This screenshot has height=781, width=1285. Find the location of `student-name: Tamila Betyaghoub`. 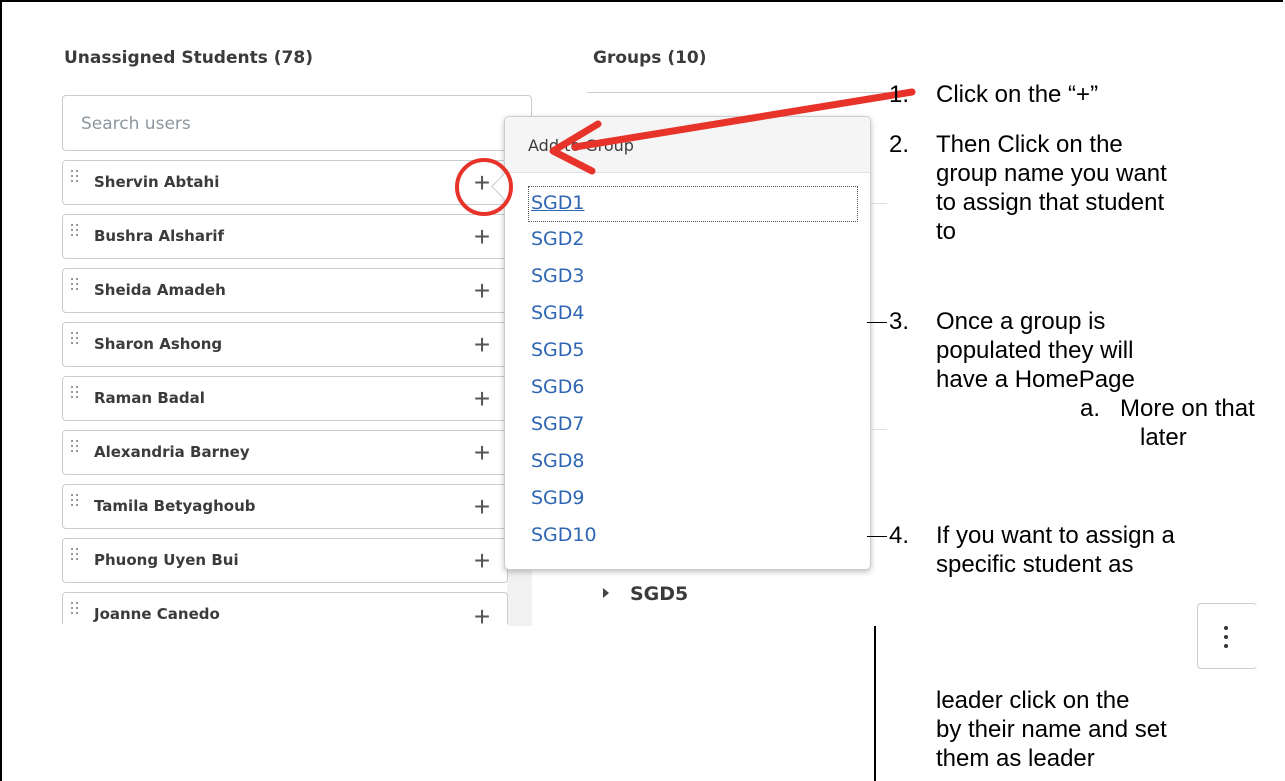

student-name: Tamila Betyaghoub is located at coordinates (175, 506).